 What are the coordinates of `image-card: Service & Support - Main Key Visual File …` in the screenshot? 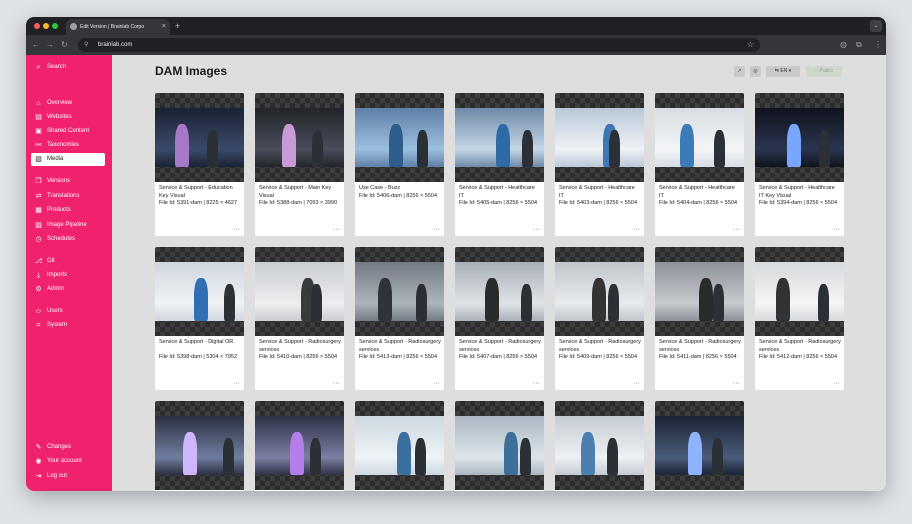 It's located at (299, 164).